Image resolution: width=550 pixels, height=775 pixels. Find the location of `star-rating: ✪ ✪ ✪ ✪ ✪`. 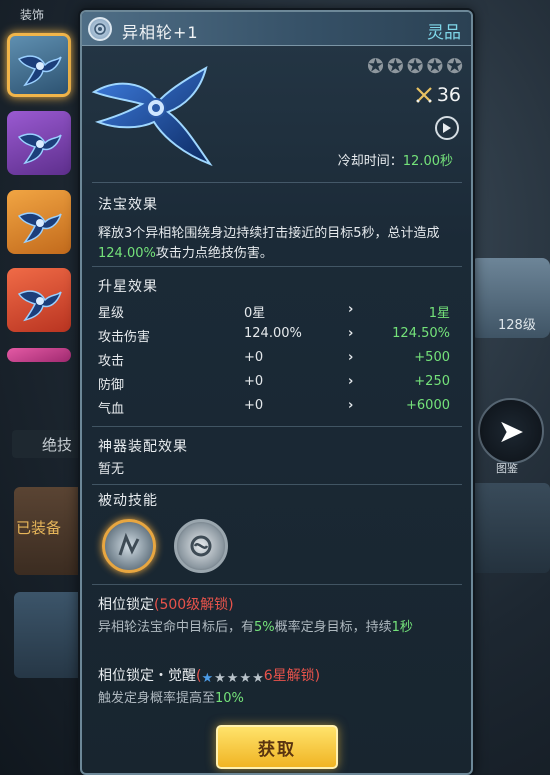

star-rating: ✪ ✪ ✪ ✪ ✪ is located at coordinates (415, 66).